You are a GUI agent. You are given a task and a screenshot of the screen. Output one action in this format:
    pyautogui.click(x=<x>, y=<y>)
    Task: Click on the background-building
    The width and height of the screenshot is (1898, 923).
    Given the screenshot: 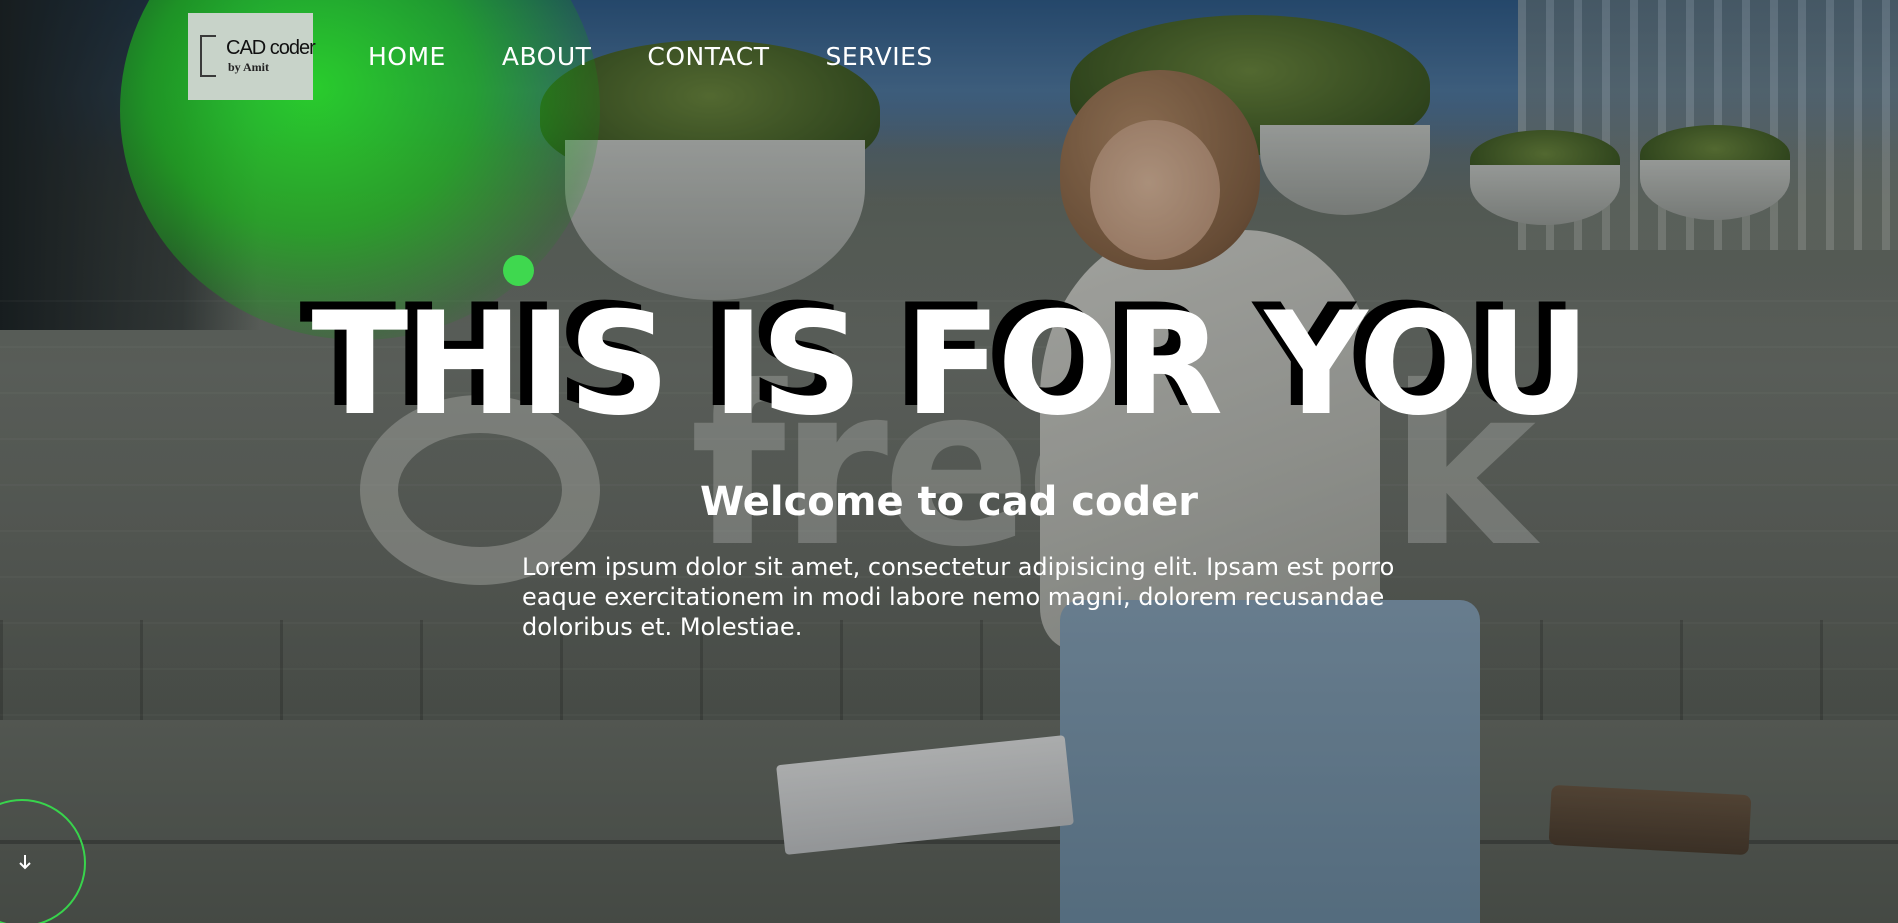 What is the action you would take?
    pyautogui.click(x=1708, y=125)
    